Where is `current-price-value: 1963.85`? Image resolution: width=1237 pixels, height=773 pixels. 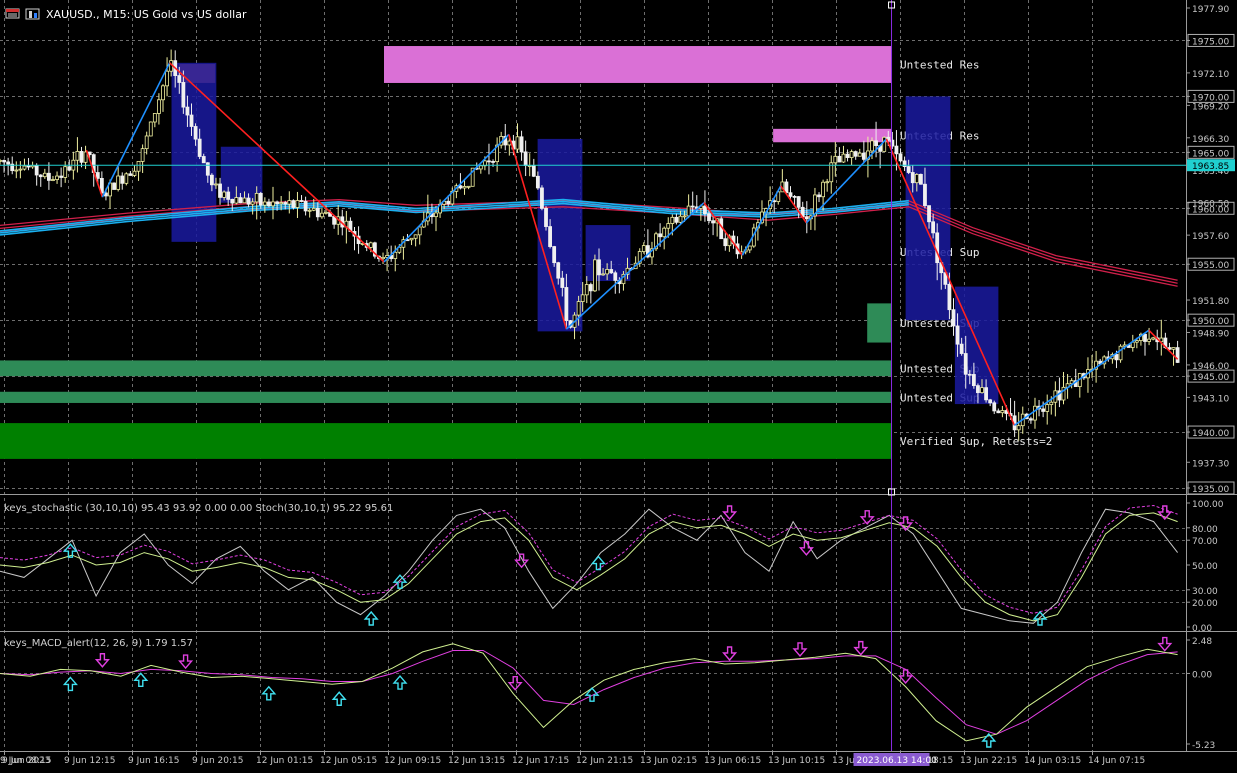
current-price-value: 1963.85 is located at coordinates (1210, 167).